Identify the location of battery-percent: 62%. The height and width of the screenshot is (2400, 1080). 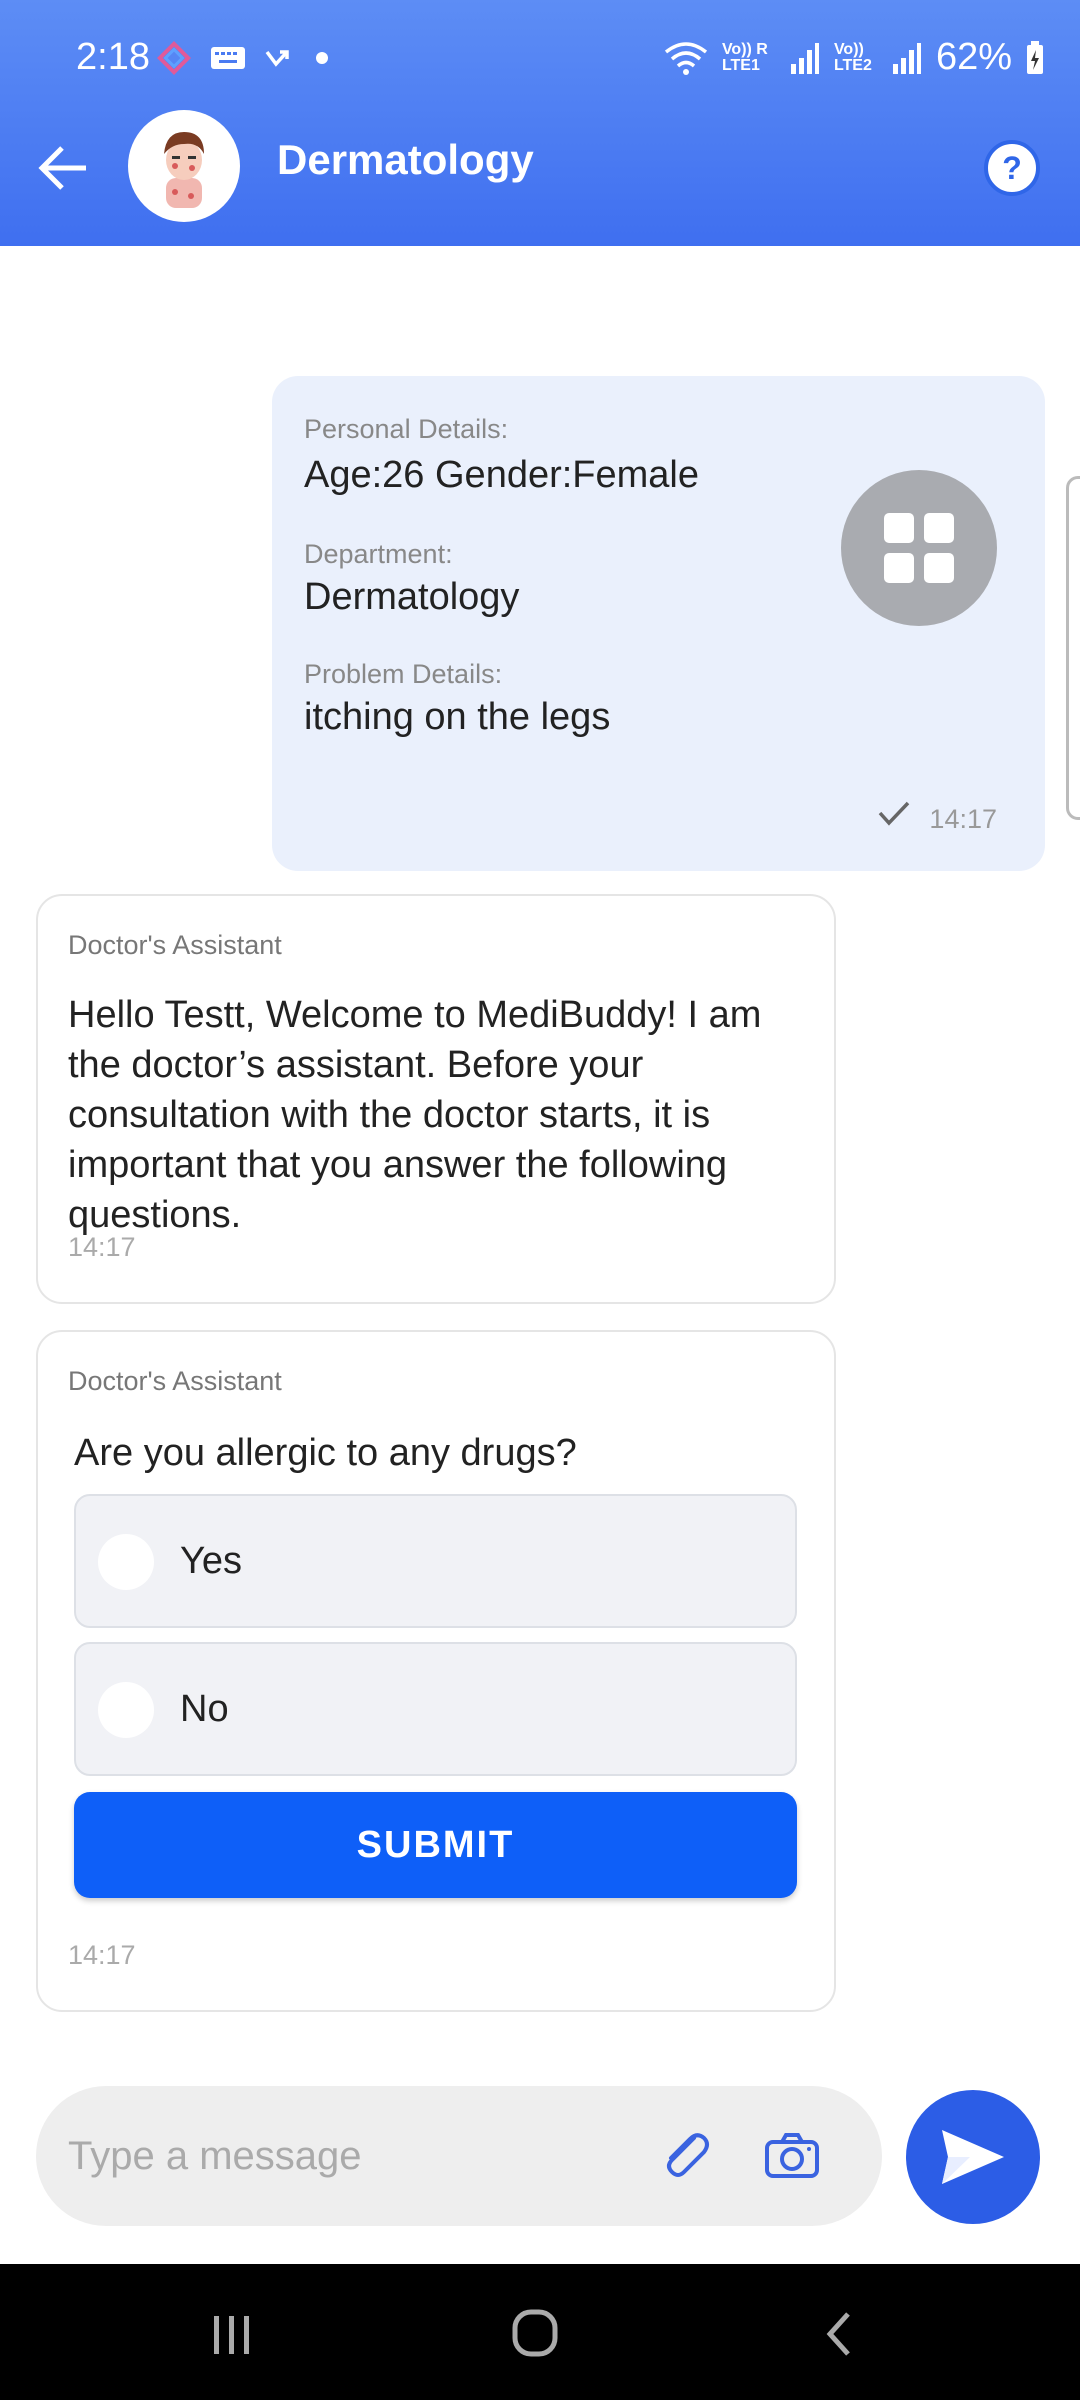
(973, 57).